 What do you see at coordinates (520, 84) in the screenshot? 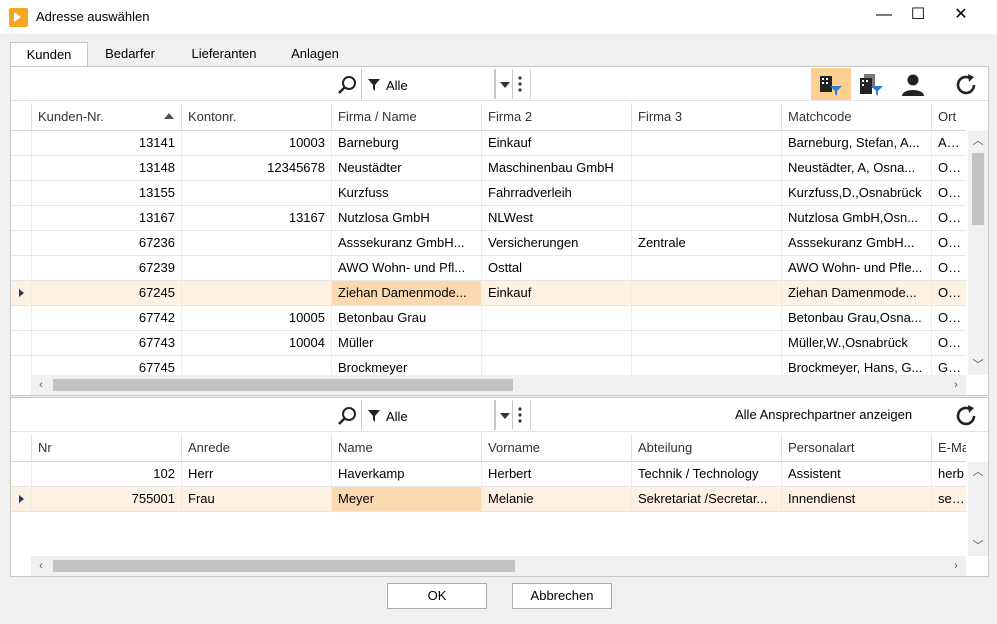
I see `more-options-icon` at bounding box center [520, 84].